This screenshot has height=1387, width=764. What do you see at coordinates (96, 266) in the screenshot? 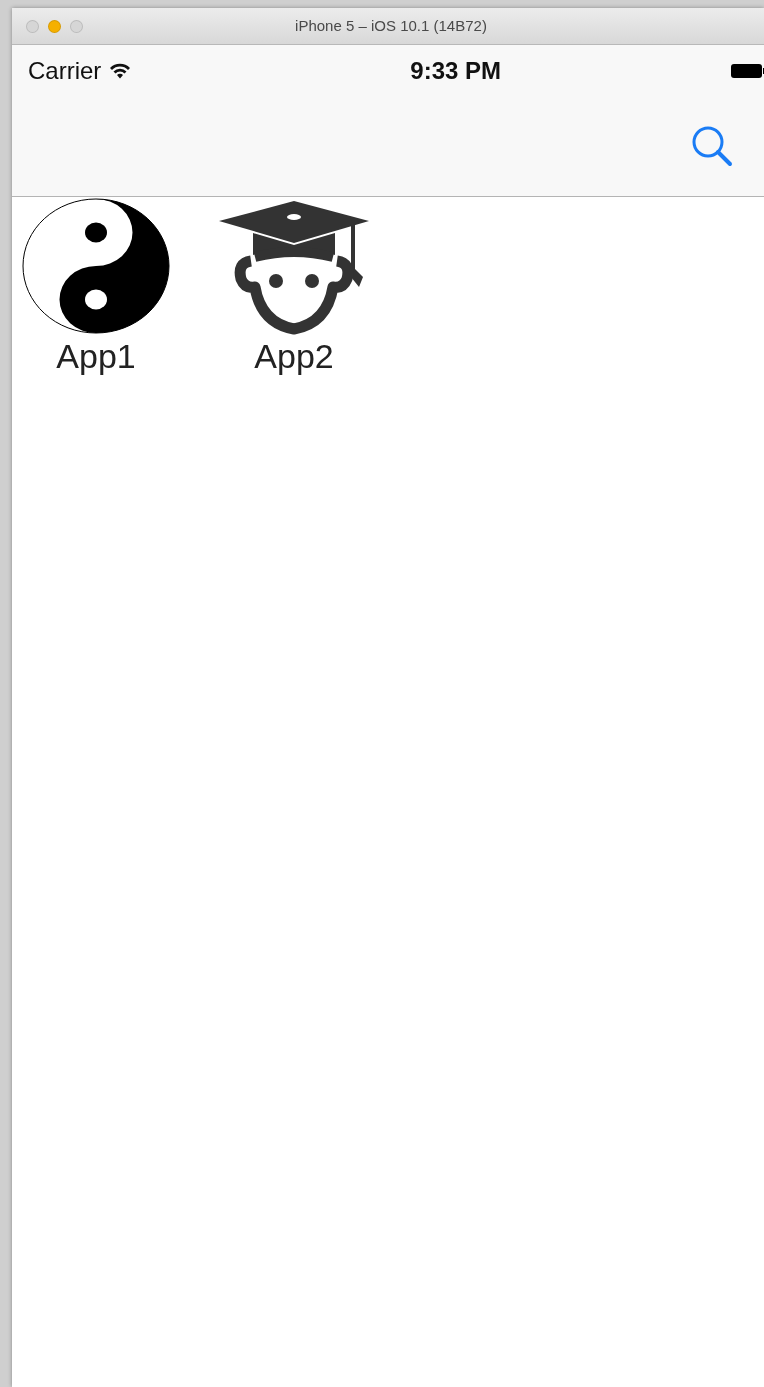
I see `yin-yang-icon` at bounding box center [96, 266].